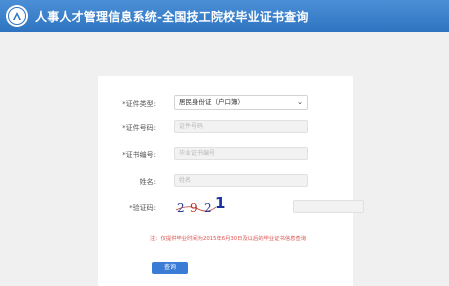  Describe the element at coordinates (170, 268) in the screenshot. I see `query-button: 查询` at that location.